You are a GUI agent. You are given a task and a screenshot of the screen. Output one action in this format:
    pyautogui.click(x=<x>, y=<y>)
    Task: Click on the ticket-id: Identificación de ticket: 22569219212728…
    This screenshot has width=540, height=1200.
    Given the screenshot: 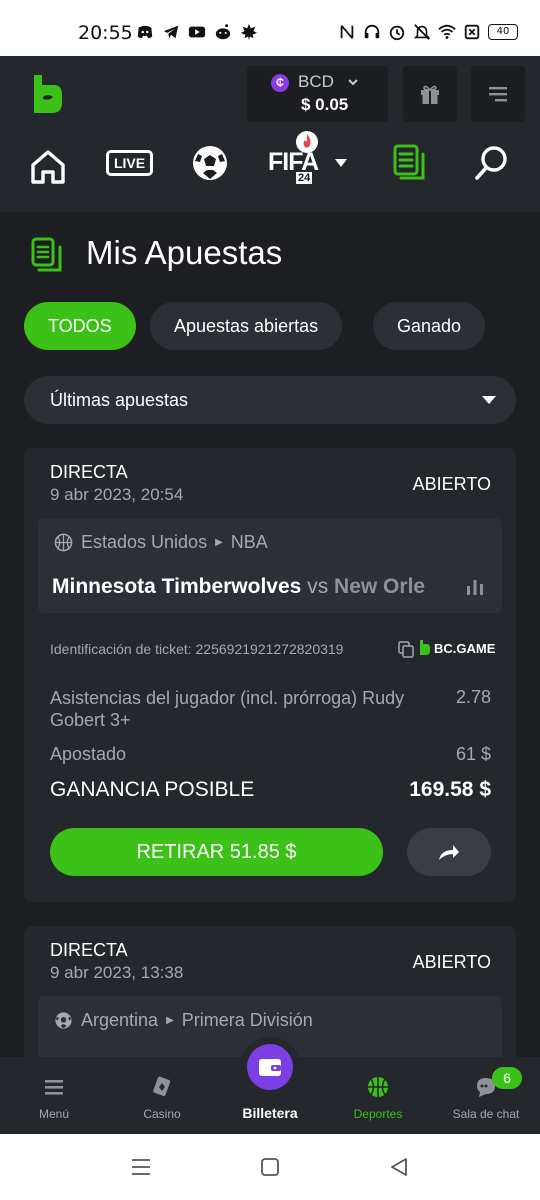 What is the action you would take?
    pyautogui.click(x=197, y=649)
    